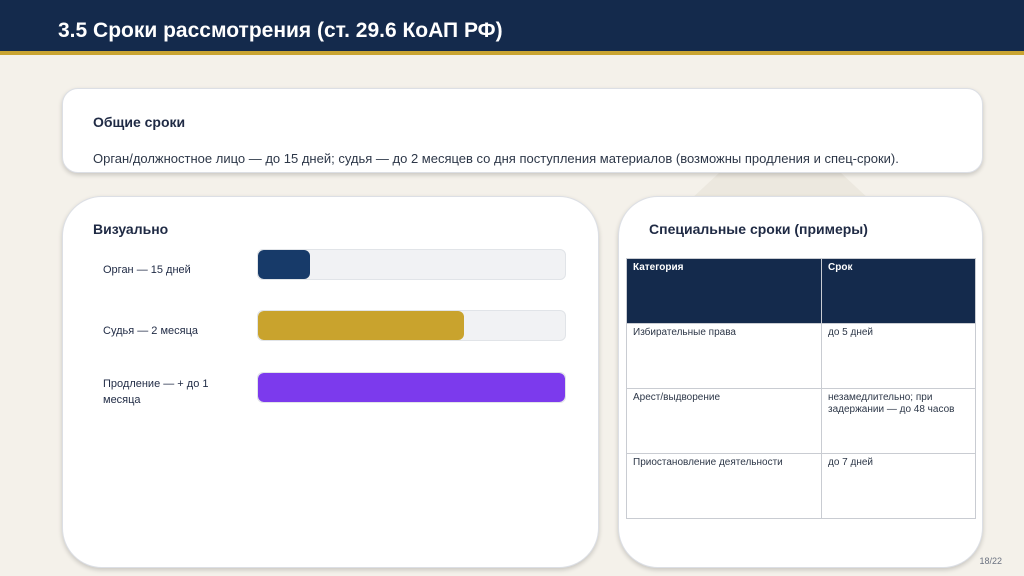 The width and height of the screenshot is (1024, 576). I want to click on bar-fill-organ, so click(284, 264).